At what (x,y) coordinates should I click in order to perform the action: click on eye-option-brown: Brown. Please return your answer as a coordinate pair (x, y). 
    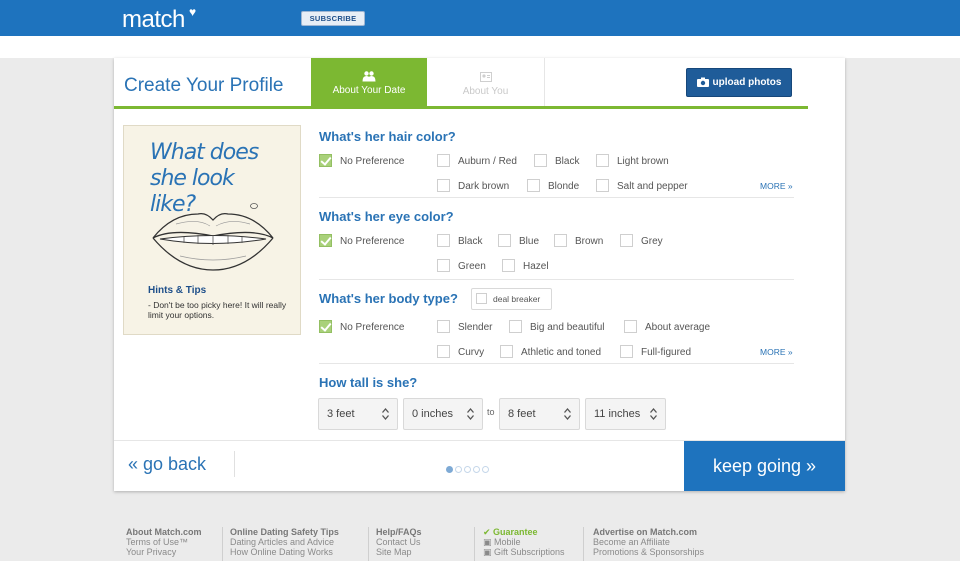
    Looking at the image, I should click on (578, 240).